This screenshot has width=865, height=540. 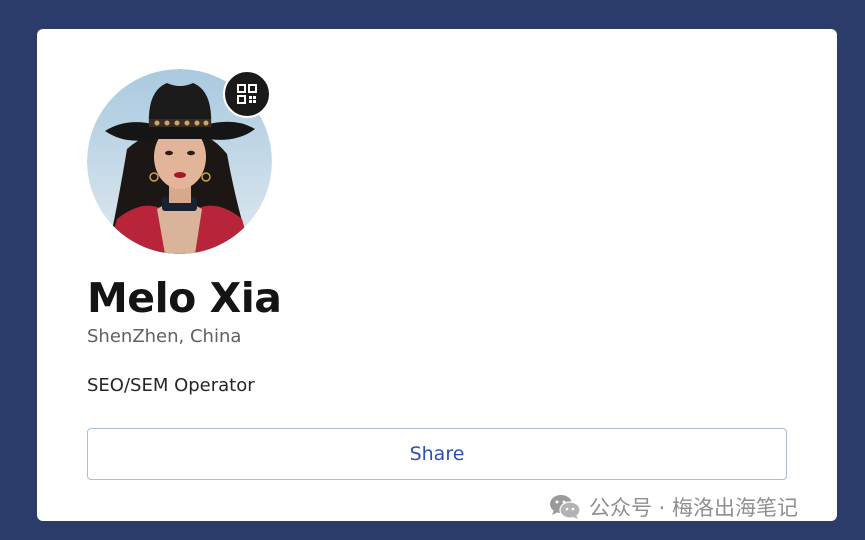 What do you see at coordinates (171, 385) in the screenshot?
I see `profile-bio: SEO/SEM Operator` at bounding box center [171, 385].